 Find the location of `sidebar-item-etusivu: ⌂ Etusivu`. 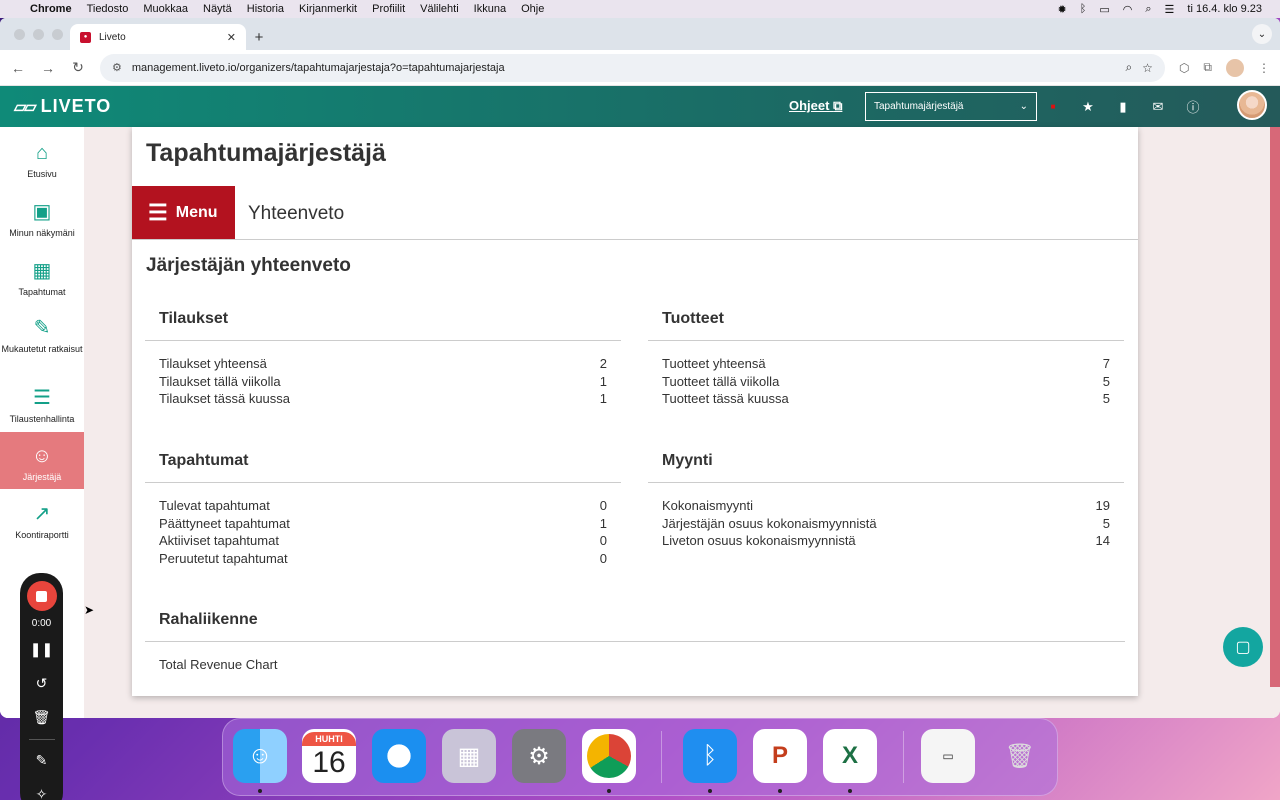

sidebar-item-etusivu: ⌂ Etusivu is located at coordinates (42, 160).